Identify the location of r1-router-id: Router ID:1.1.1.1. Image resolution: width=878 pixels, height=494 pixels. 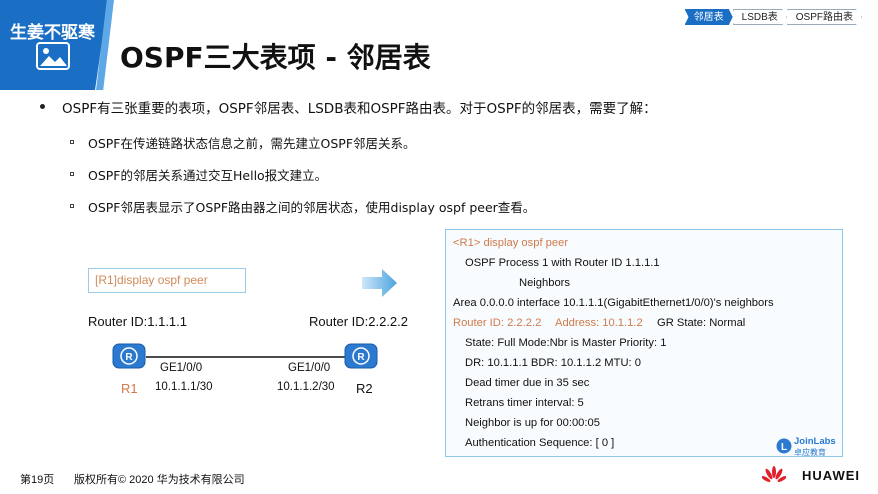
(137, 321).